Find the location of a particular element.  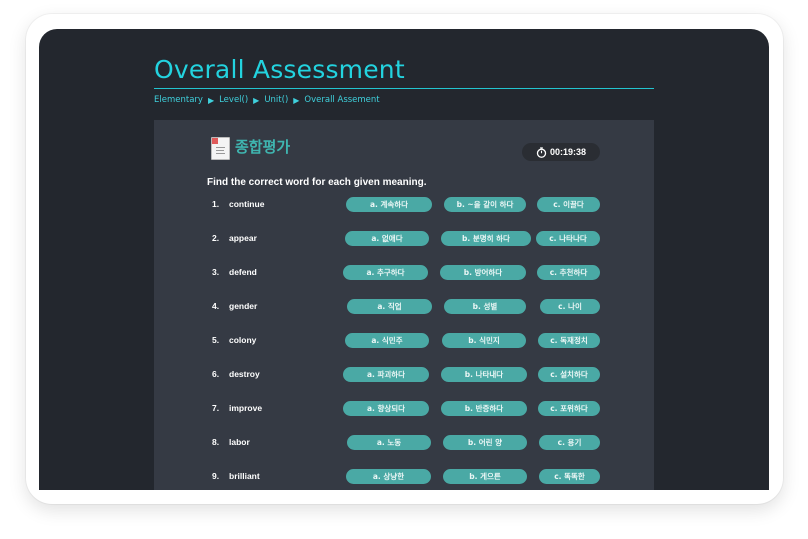

question-row: 2. appear a. 없애다 b. 분명히 하다 c. 나타나다 is located at coordinates (404, 239).